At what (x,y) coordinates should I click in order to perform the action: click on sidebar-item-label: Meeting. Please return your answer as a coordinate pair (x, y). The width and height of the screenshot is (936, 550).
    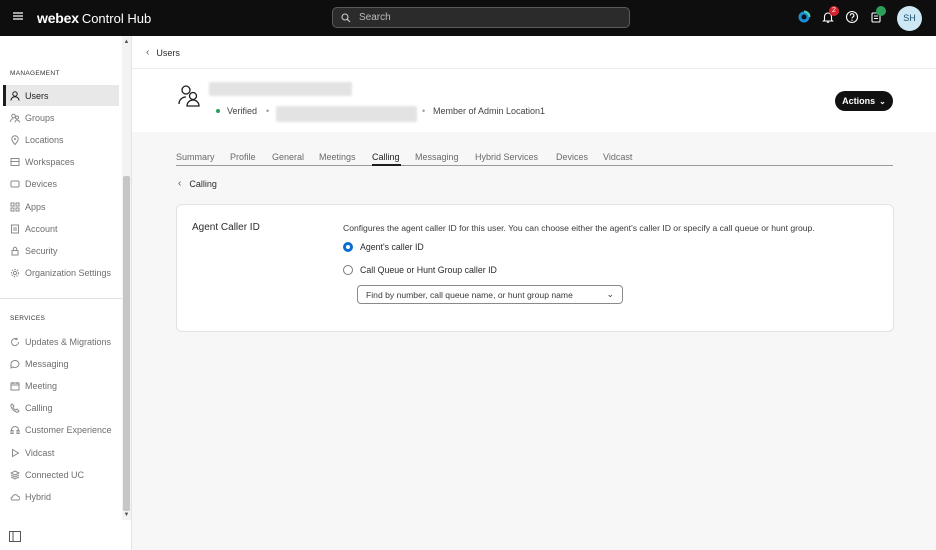
    Looking at the image, I should click on (41, 385).